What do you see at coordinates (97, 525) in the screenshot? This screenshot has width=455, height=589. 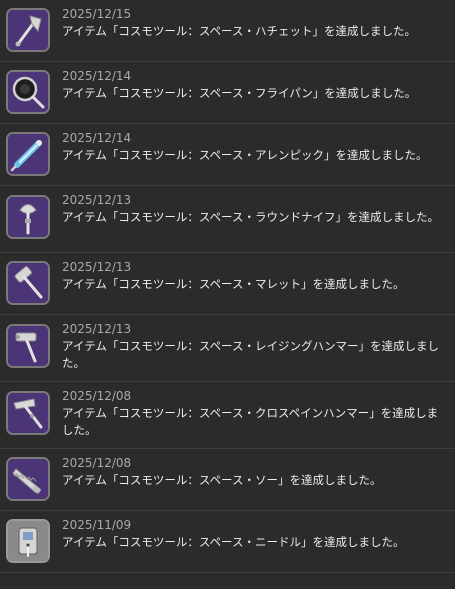 I see `achievement-date: 2025/11/09` at bounding box center [97, 525].